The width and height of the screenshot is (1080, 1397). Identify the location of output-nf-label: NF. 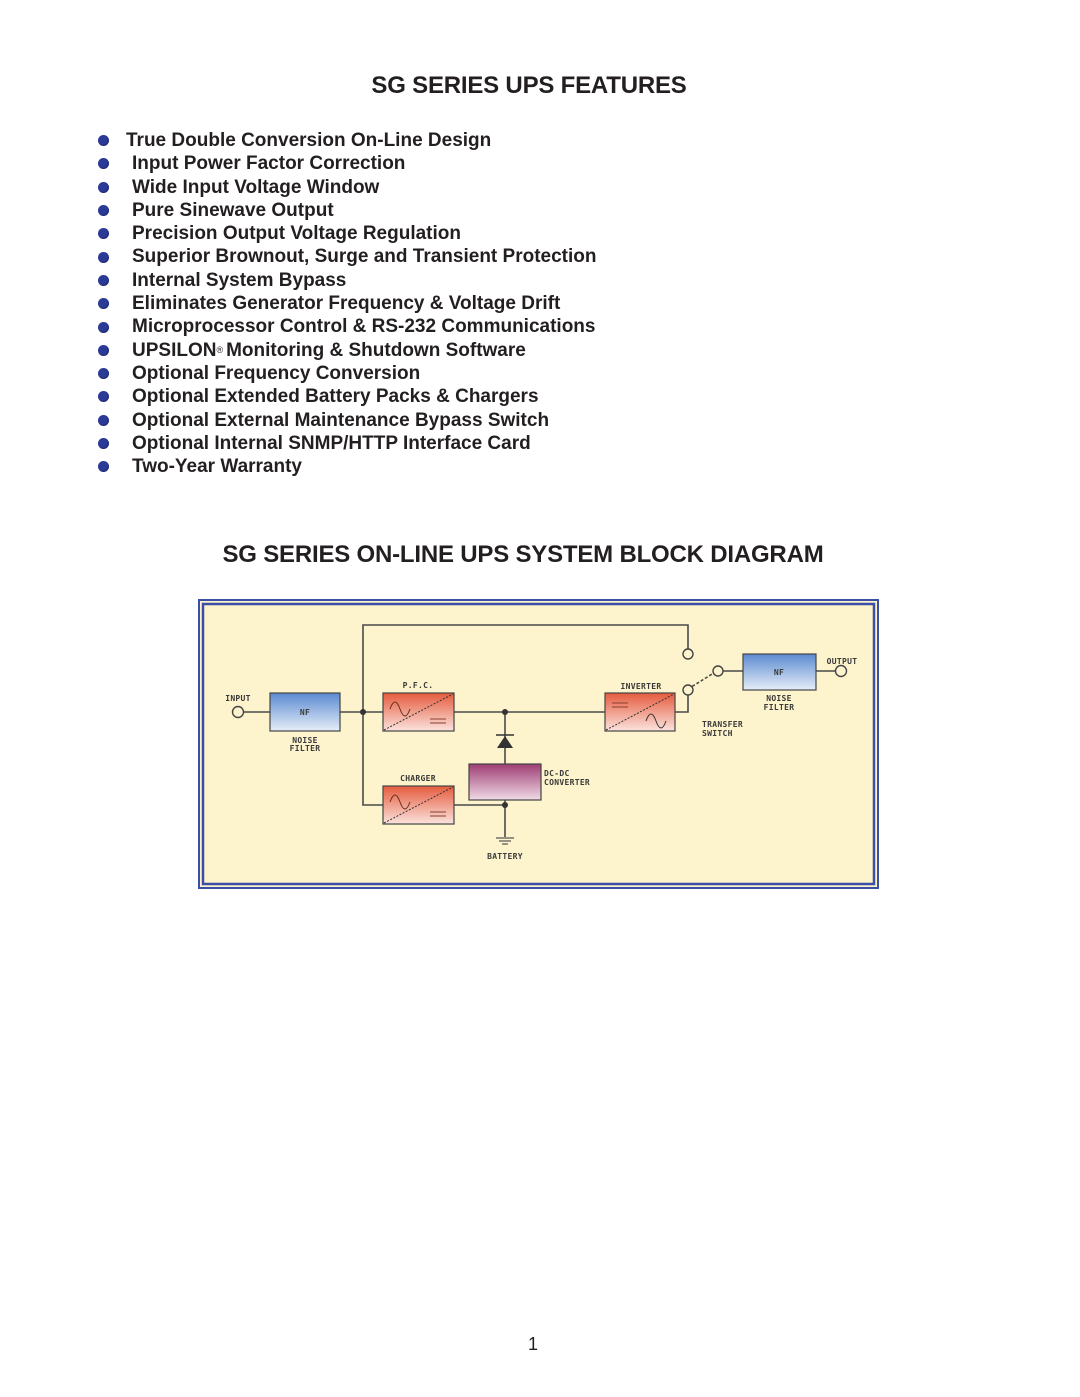
(779, 672).